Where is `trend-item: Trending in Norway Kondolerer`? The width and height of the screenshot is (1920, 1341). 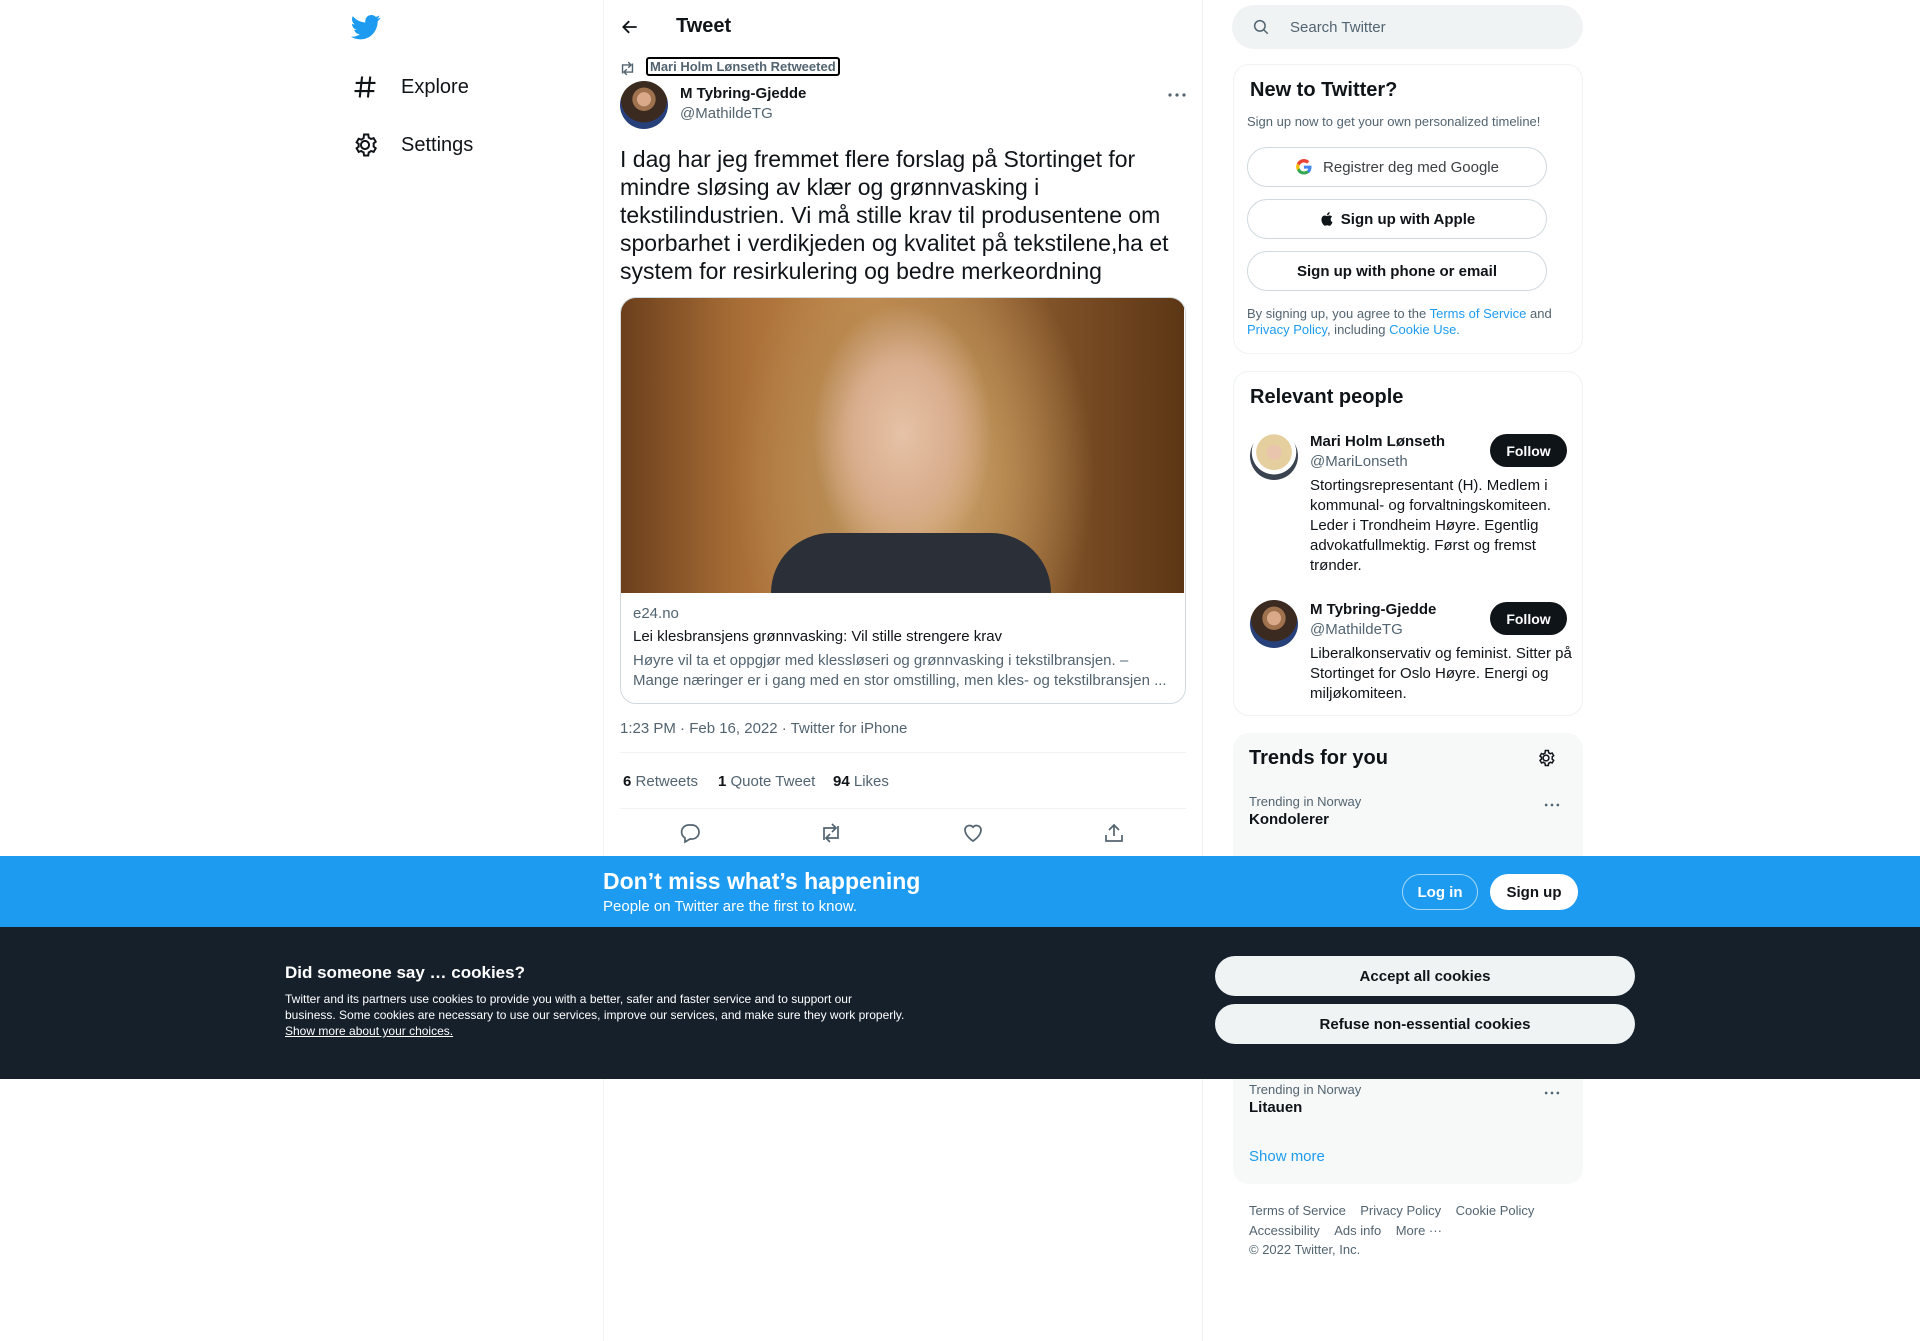
trend-item: Trending in Norway Kondolerer is located at coordinates (1399, 811).